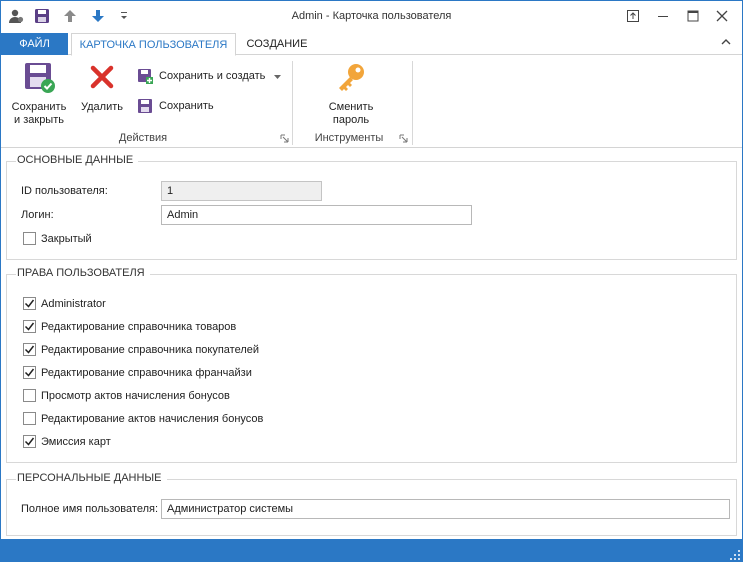 The width and height of the screenshot is (743, 562). Describe the element at coordinates (722, 16) in the screenshot. I see `close-icon` at that location.